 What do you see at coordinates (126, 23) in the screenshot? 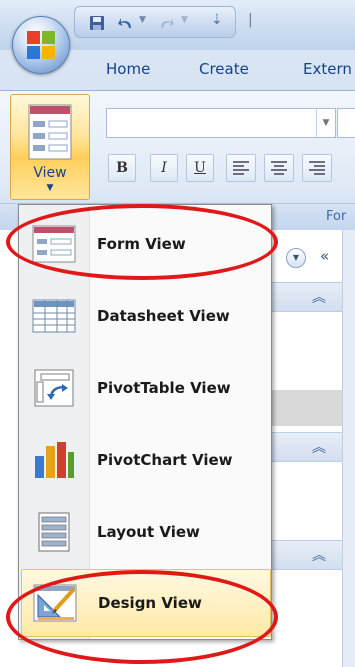
I see `undo-icon` at bounding box center [126, 23].